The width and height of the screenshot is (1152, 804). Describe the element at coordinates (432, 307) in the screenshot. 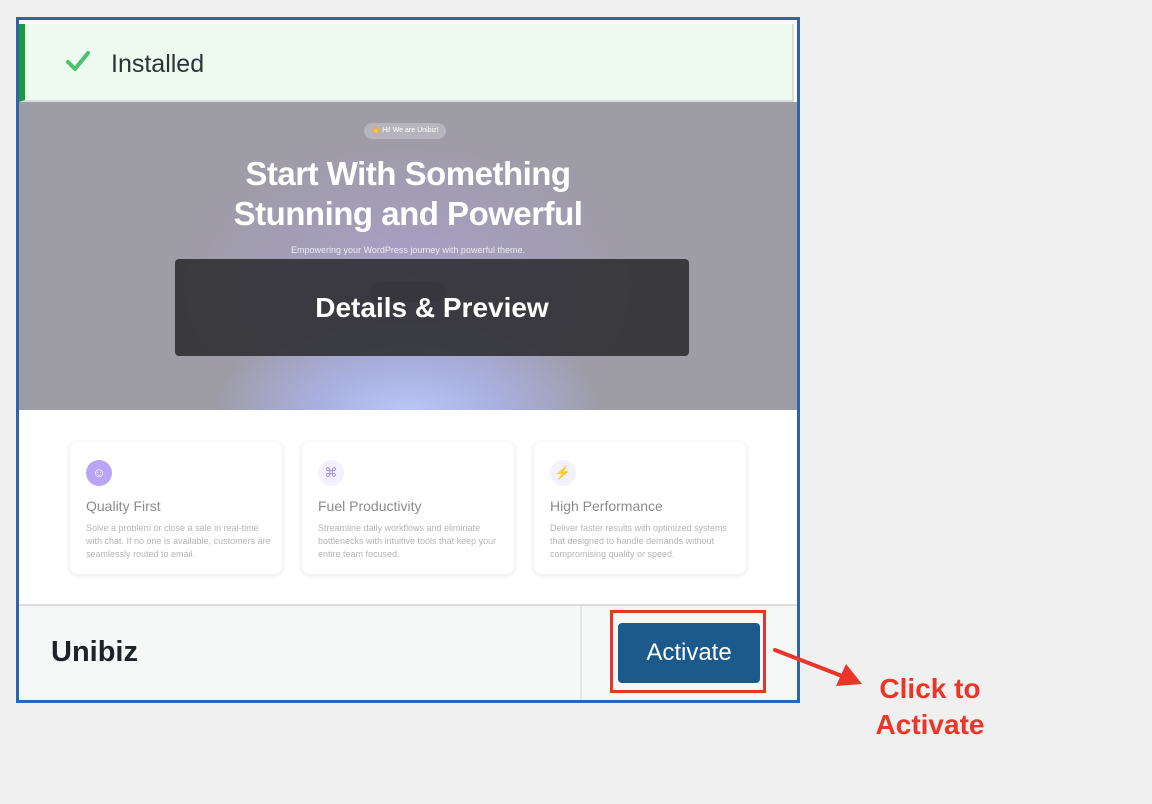

I see `details-preview-button: Details & Preview` at that location.